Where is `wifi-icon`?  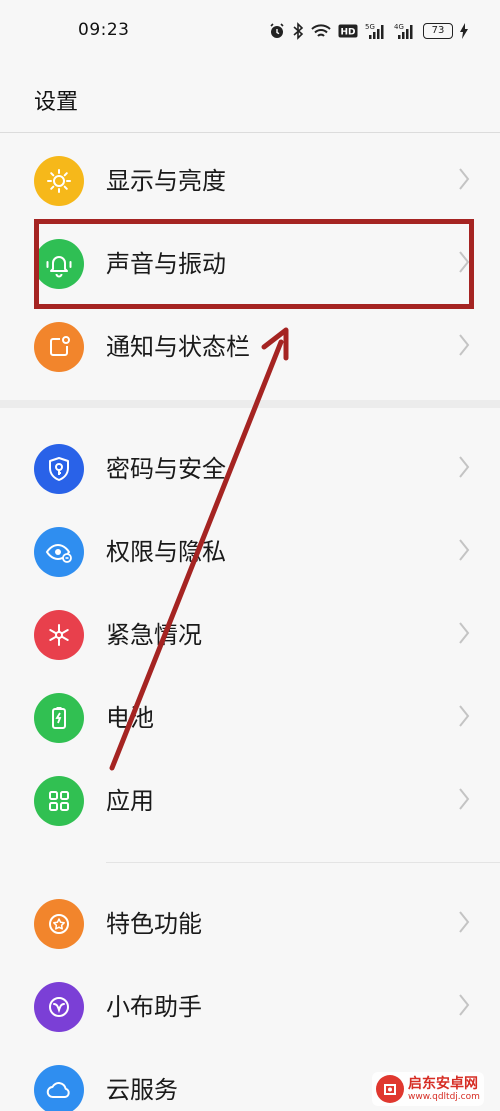 wifi-icon is located at coordinates (321, 31).